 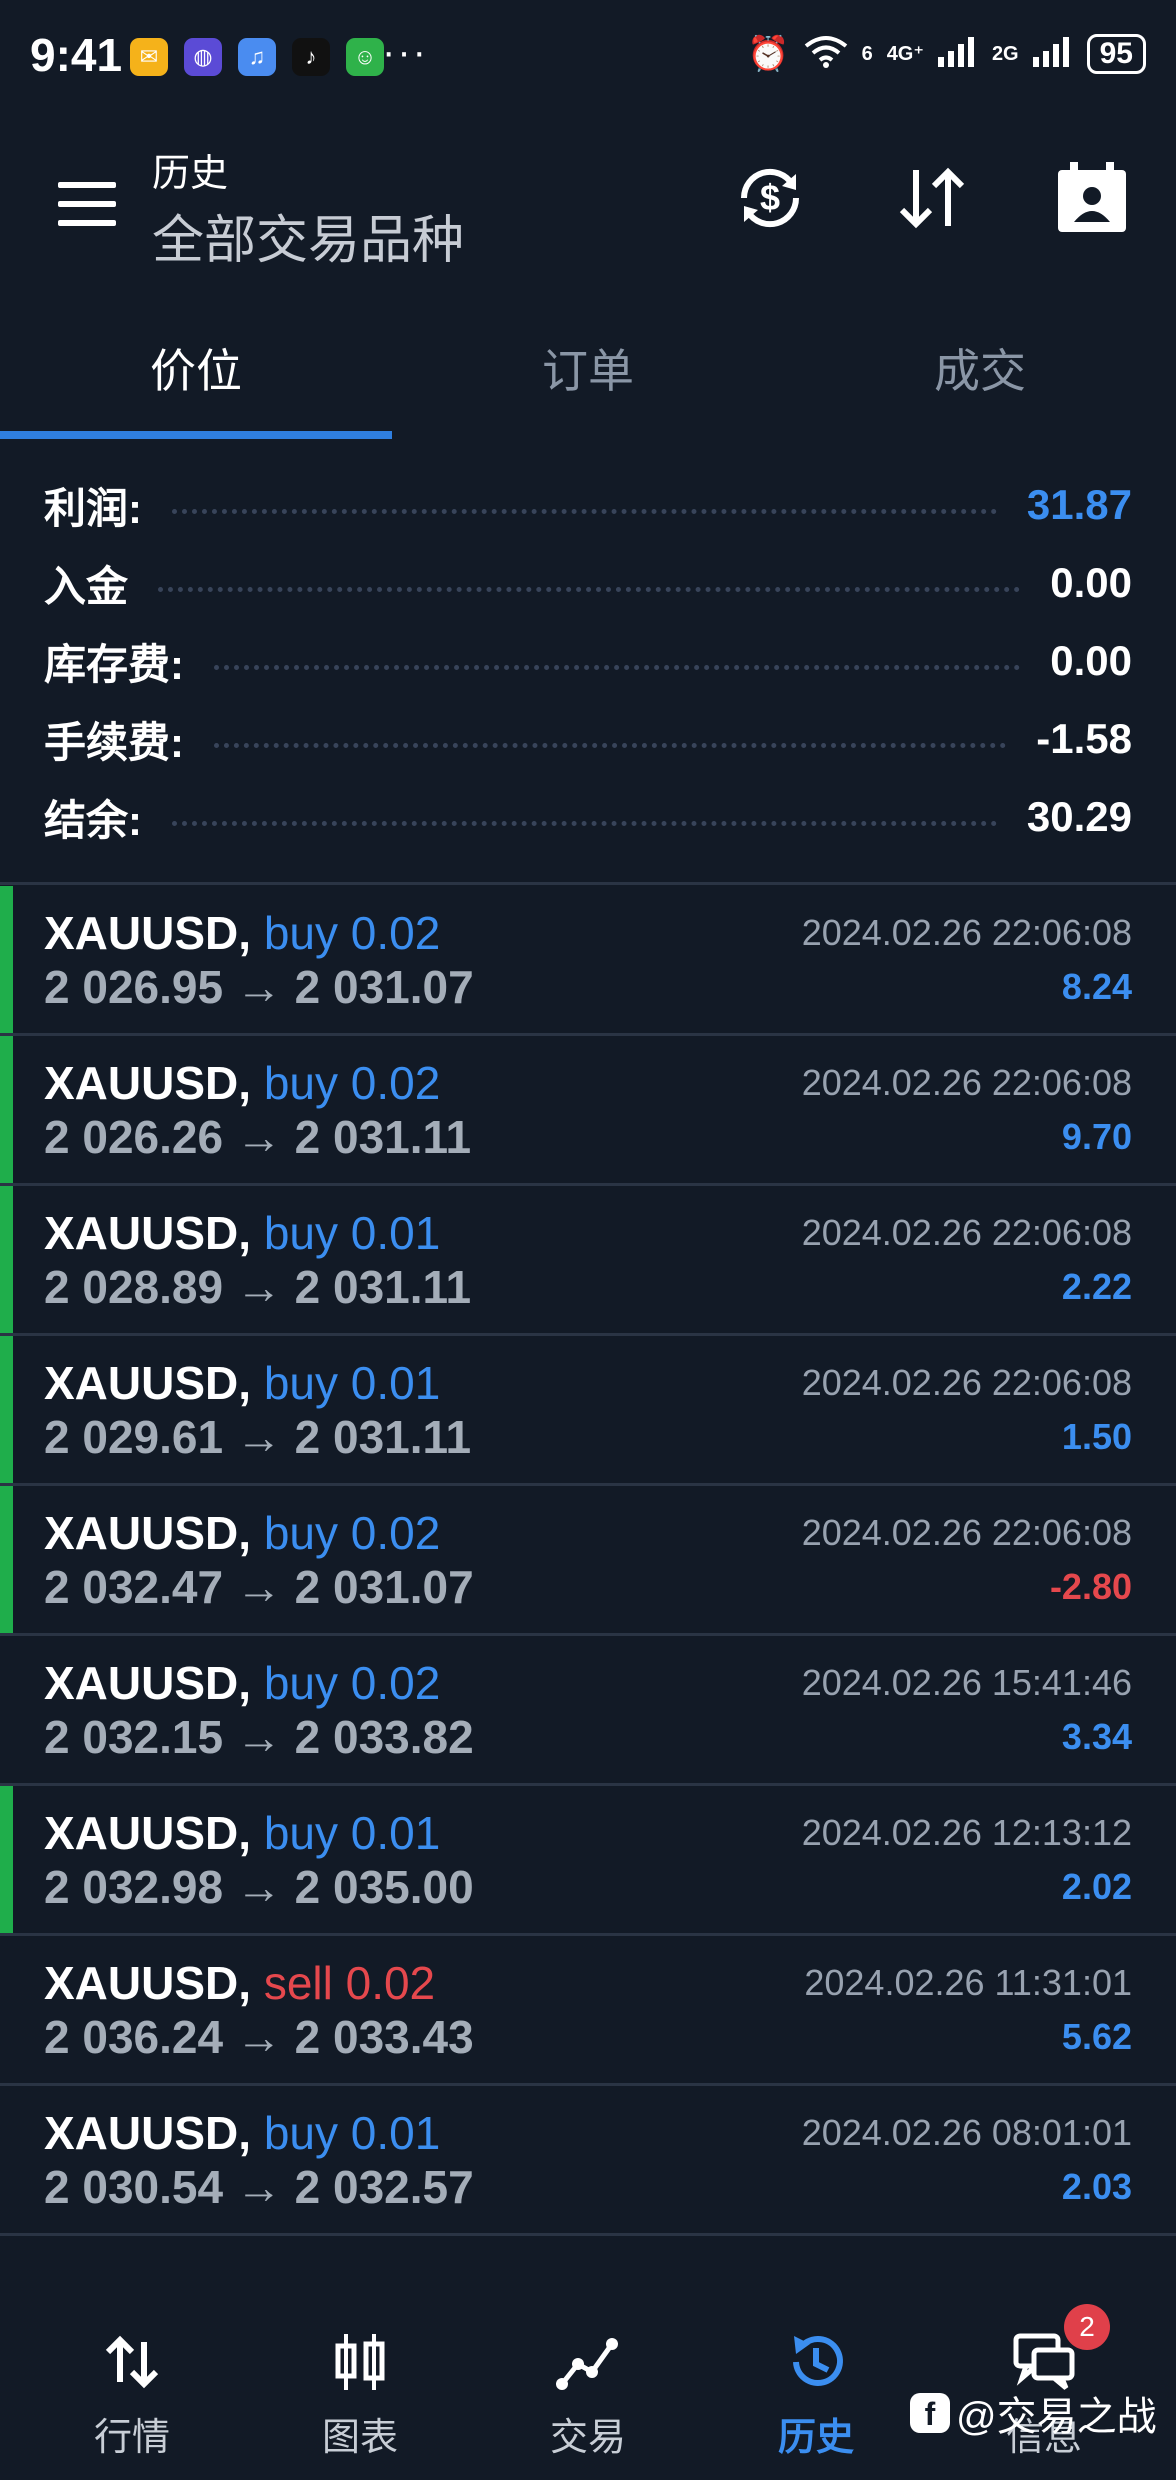 I want to click on network-label-2g: 2G, so click(x=1005, y=54).